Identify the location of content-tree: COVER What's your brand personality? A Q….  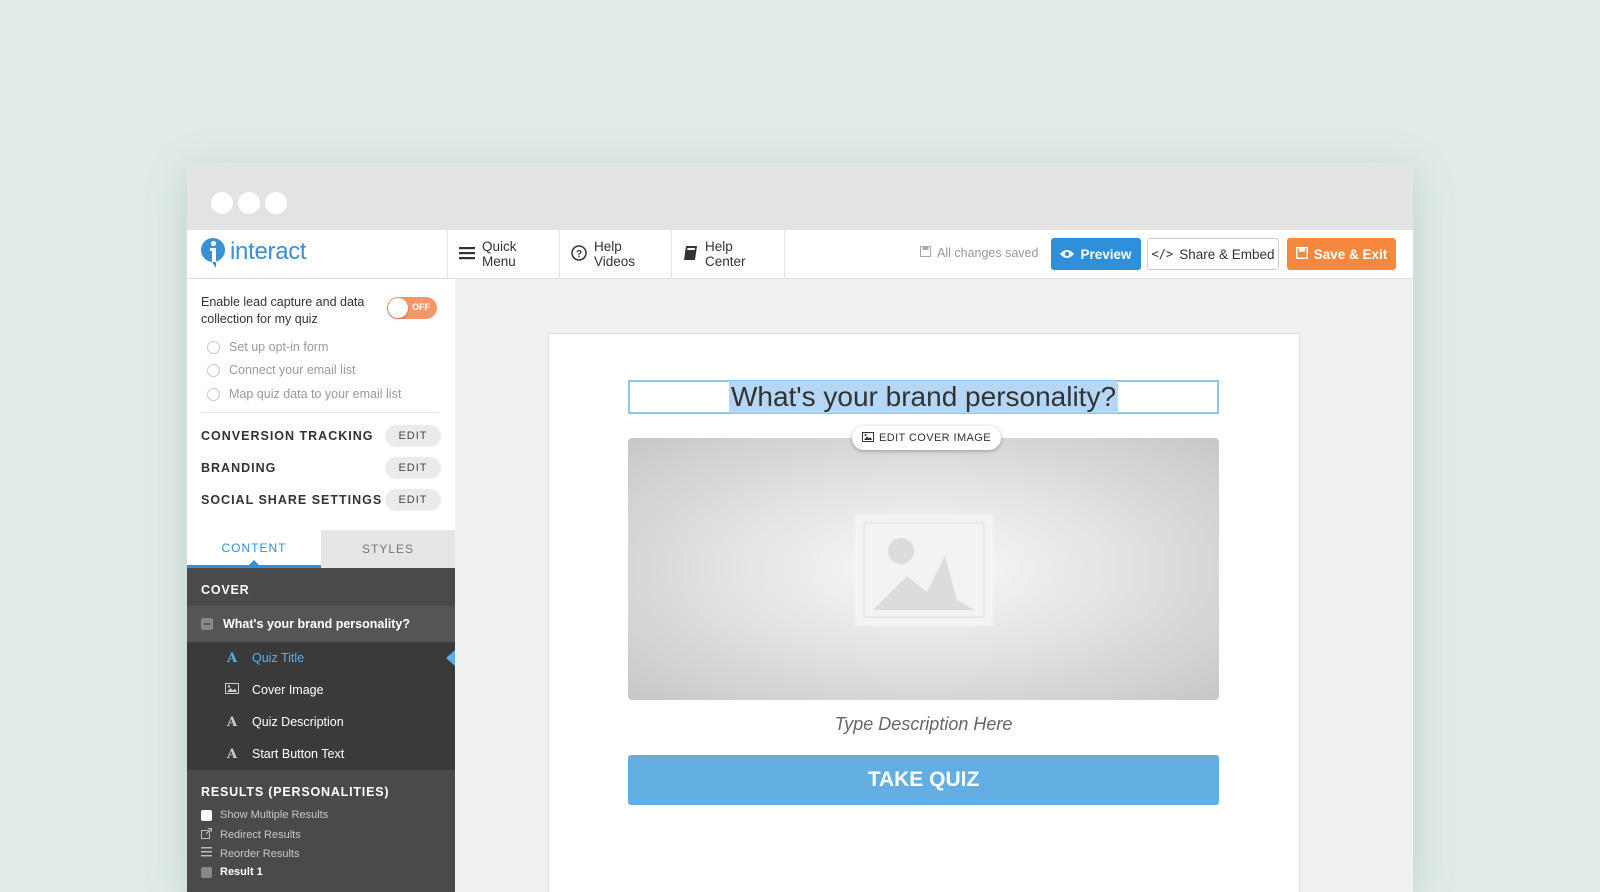
(321, 730).